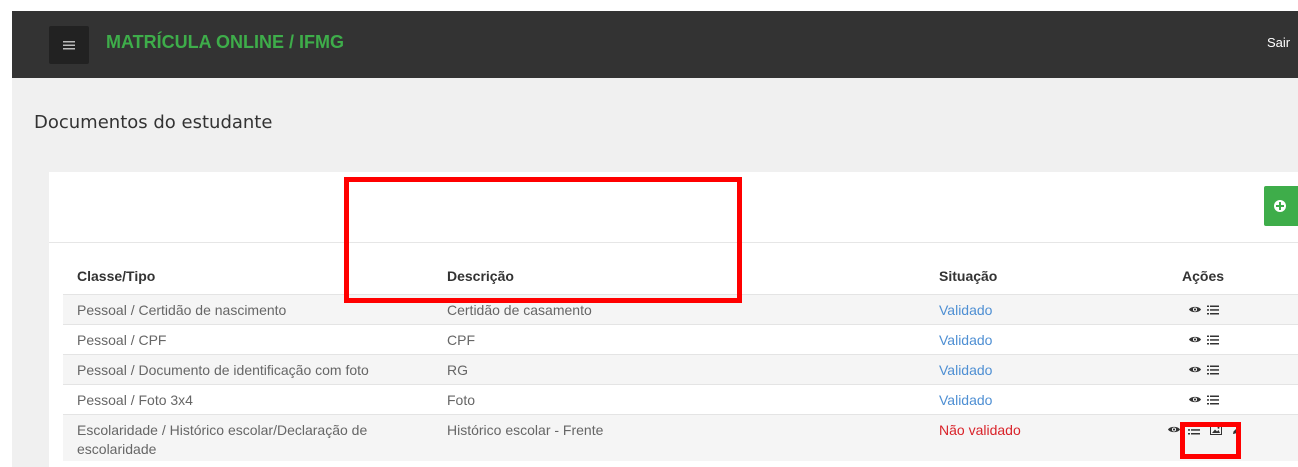 The width and height of the screenshot is (1298, 467). What do you see at coordinates (457, 370) in the screenshot?
I see `cell-descricao: RG` at bounding box center [457, 370].